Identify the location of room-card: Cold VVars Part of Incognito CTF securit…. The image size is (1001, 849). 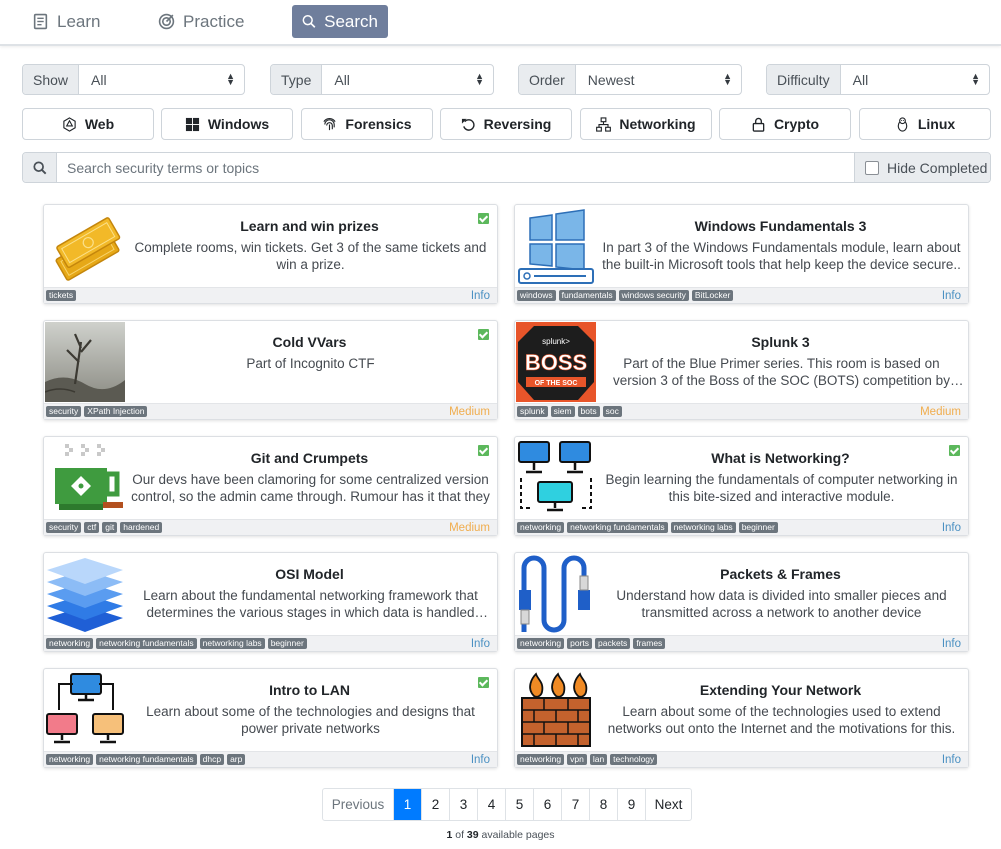
(270, 370).